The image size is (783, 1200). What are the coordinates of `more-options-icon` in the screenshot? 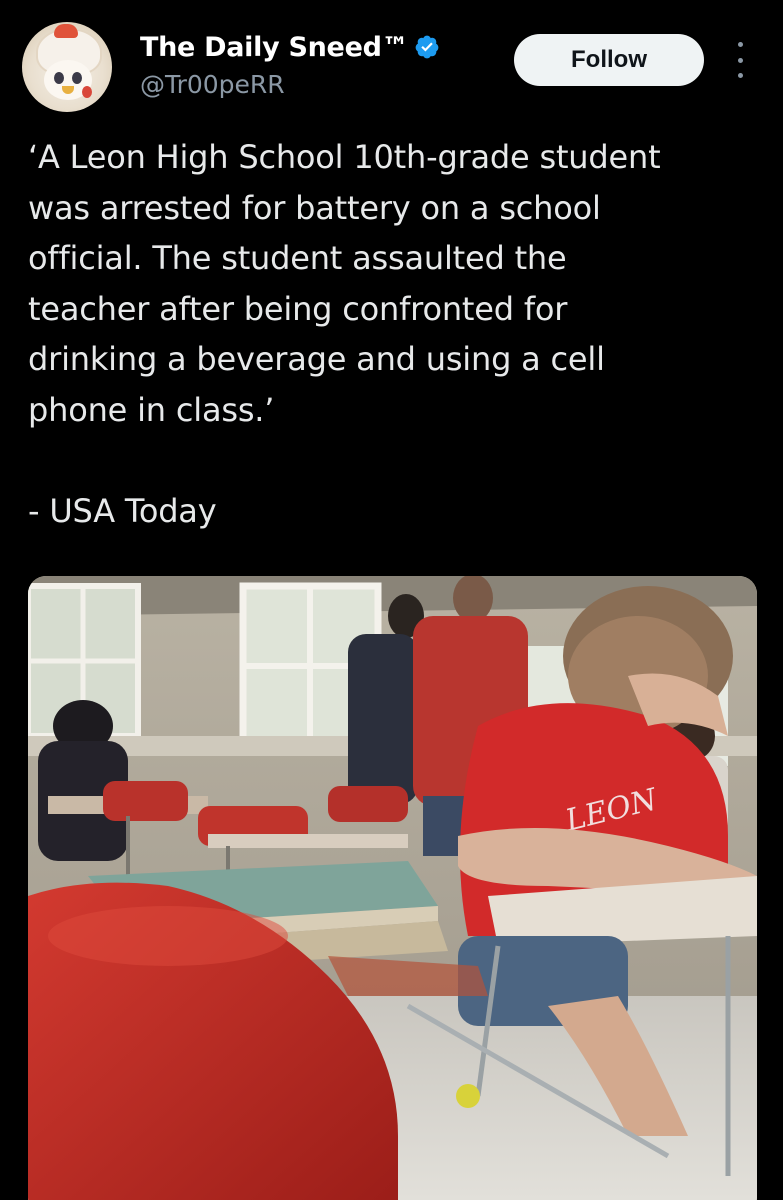 It's located at (740, 60).